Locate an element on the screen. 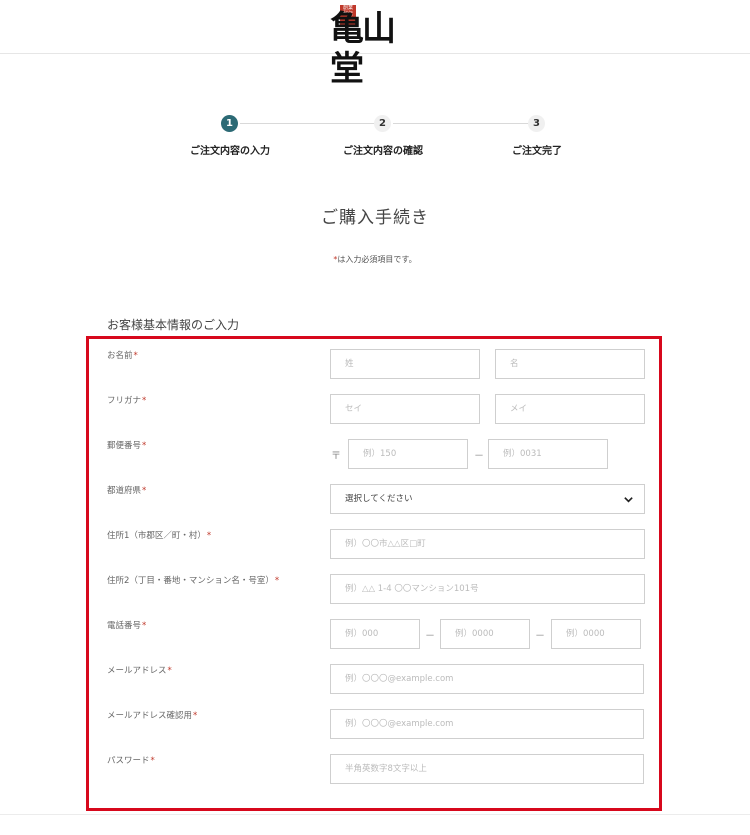 The image size is (750, 835). step-2-label: ご注文内容の確認 is located at coordinates (383, 151).